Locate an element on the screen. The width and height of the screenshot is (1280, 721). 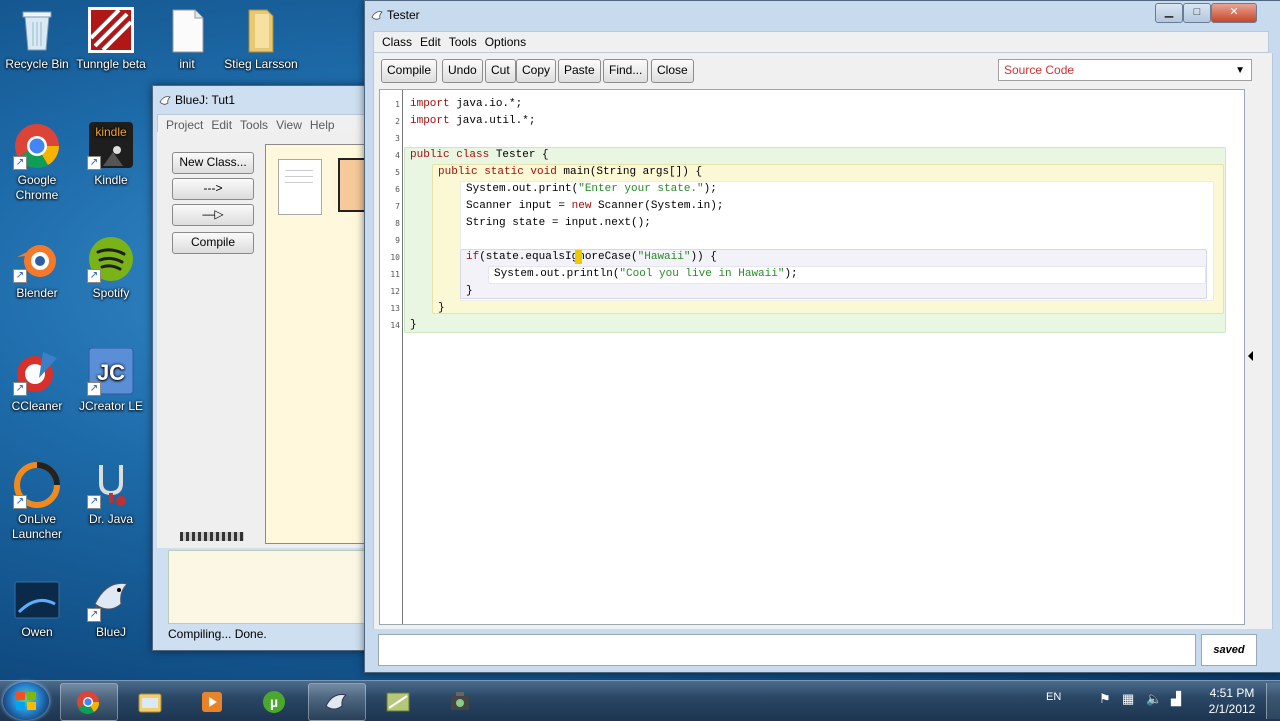
maximize-icon: □ is located at coordinates (1197, 12).